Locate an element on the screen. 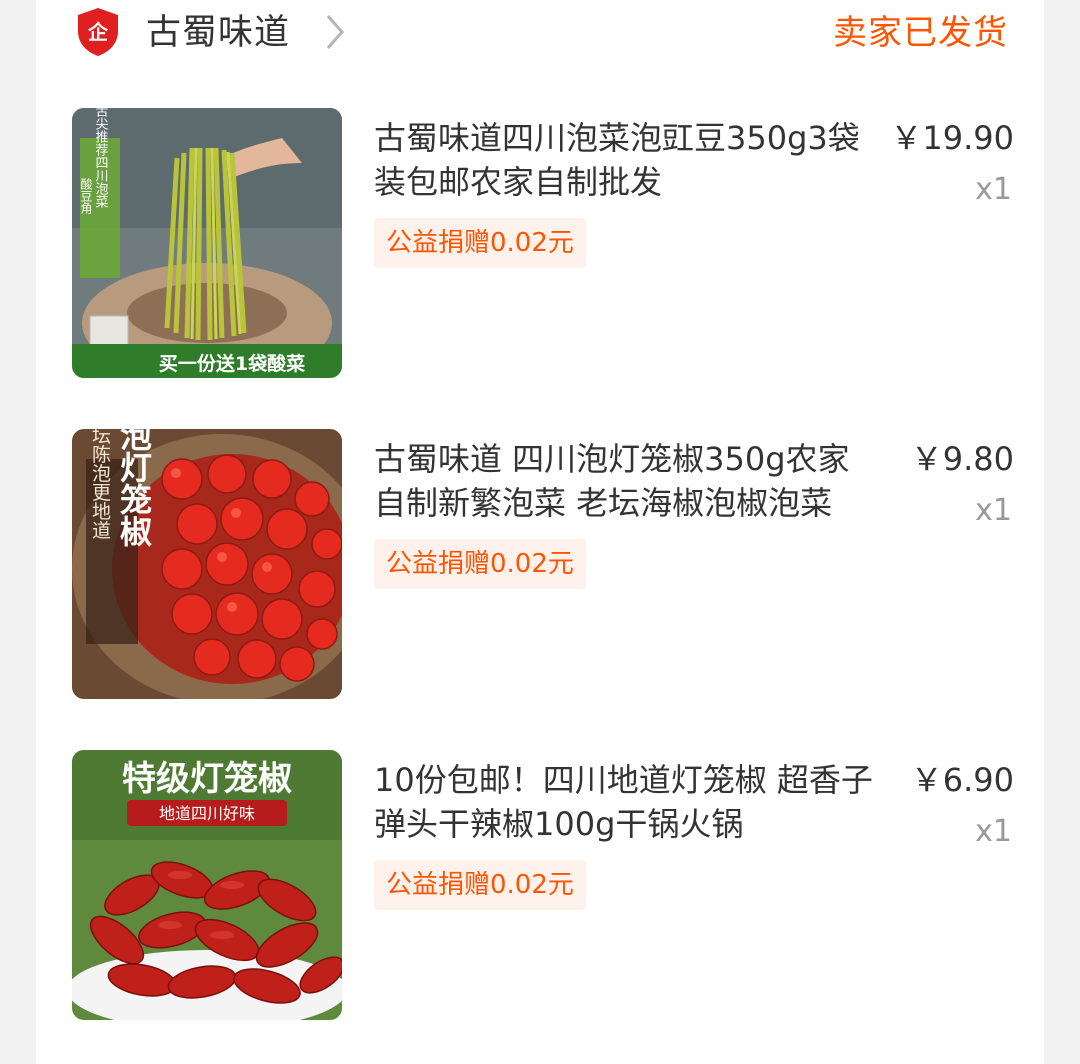 This screenshot has width=1080, height=1064. image-banner-text: 买一份送1袋酸菜 is located at coordinates (232, 363).